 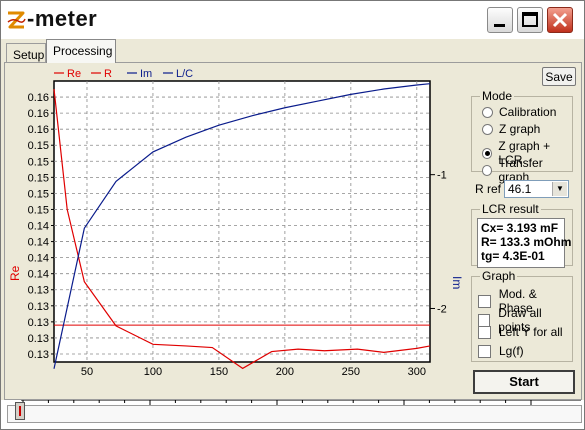 What do you see at coordinates (351, 372) in the screenshot?
I see `x-tick-label: 250` at bounding box center [351, 372].